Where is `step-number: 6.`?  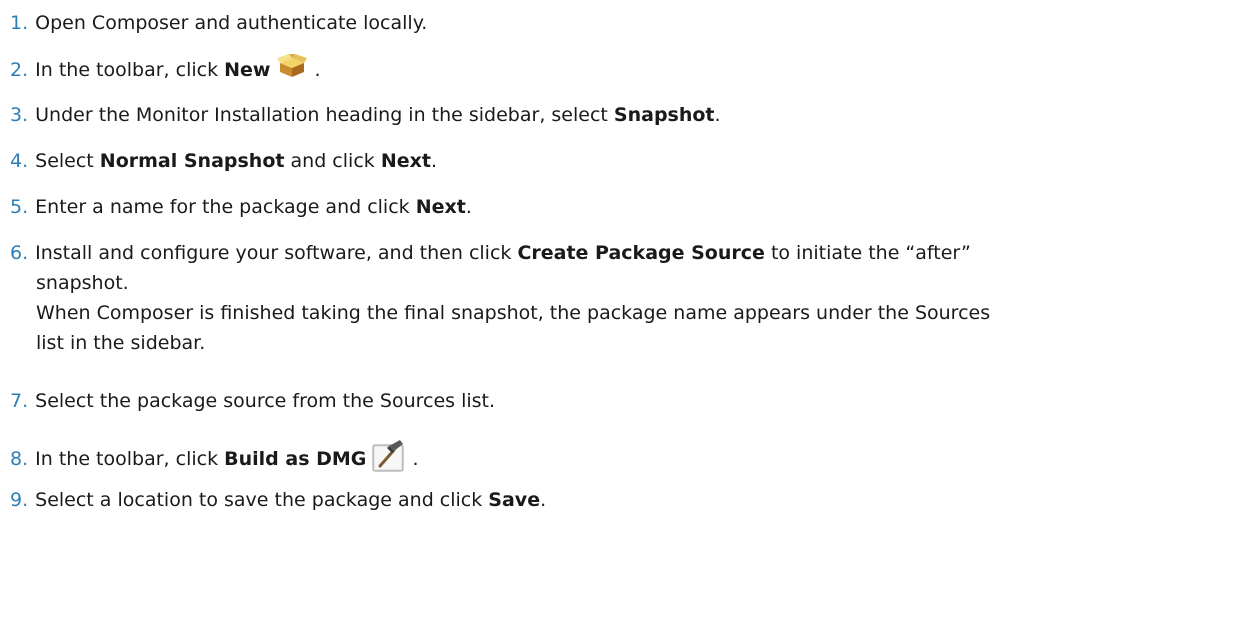
step-number: 6. is located at coordinates (19, 253).